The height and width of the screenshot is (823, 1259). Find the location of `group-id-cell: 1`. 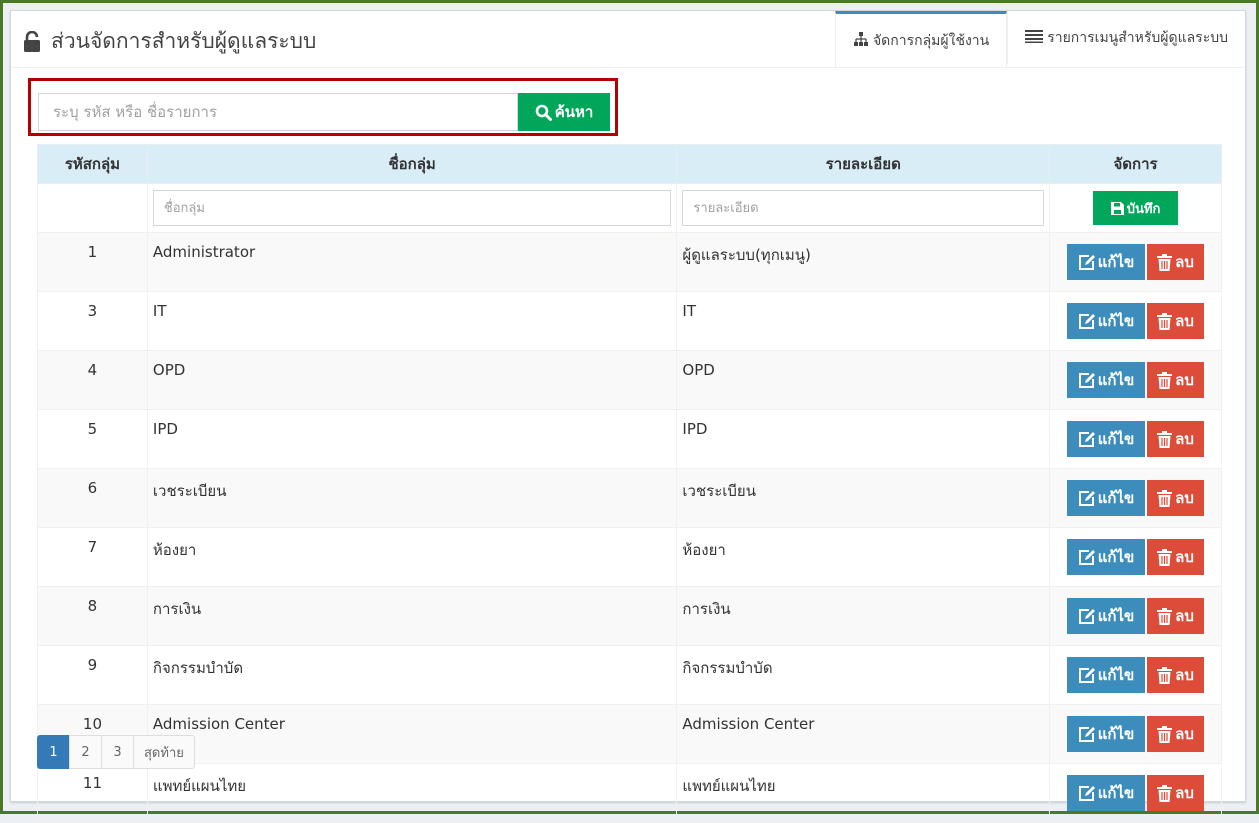

group-id-cell: 1 is located at coordinates (92, 262).